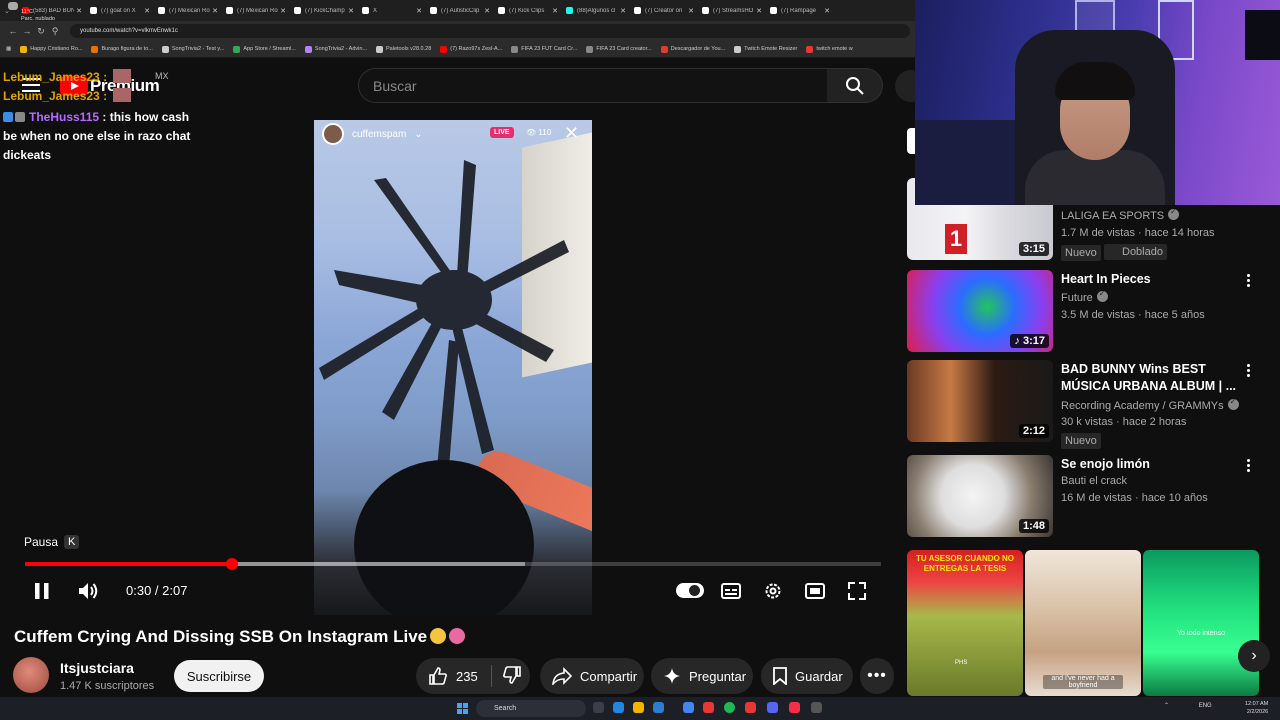 This screenshot has width=1280, height=720. I want to click on browser-tab: (7) StreamsHO ✕, so click(732, 10).